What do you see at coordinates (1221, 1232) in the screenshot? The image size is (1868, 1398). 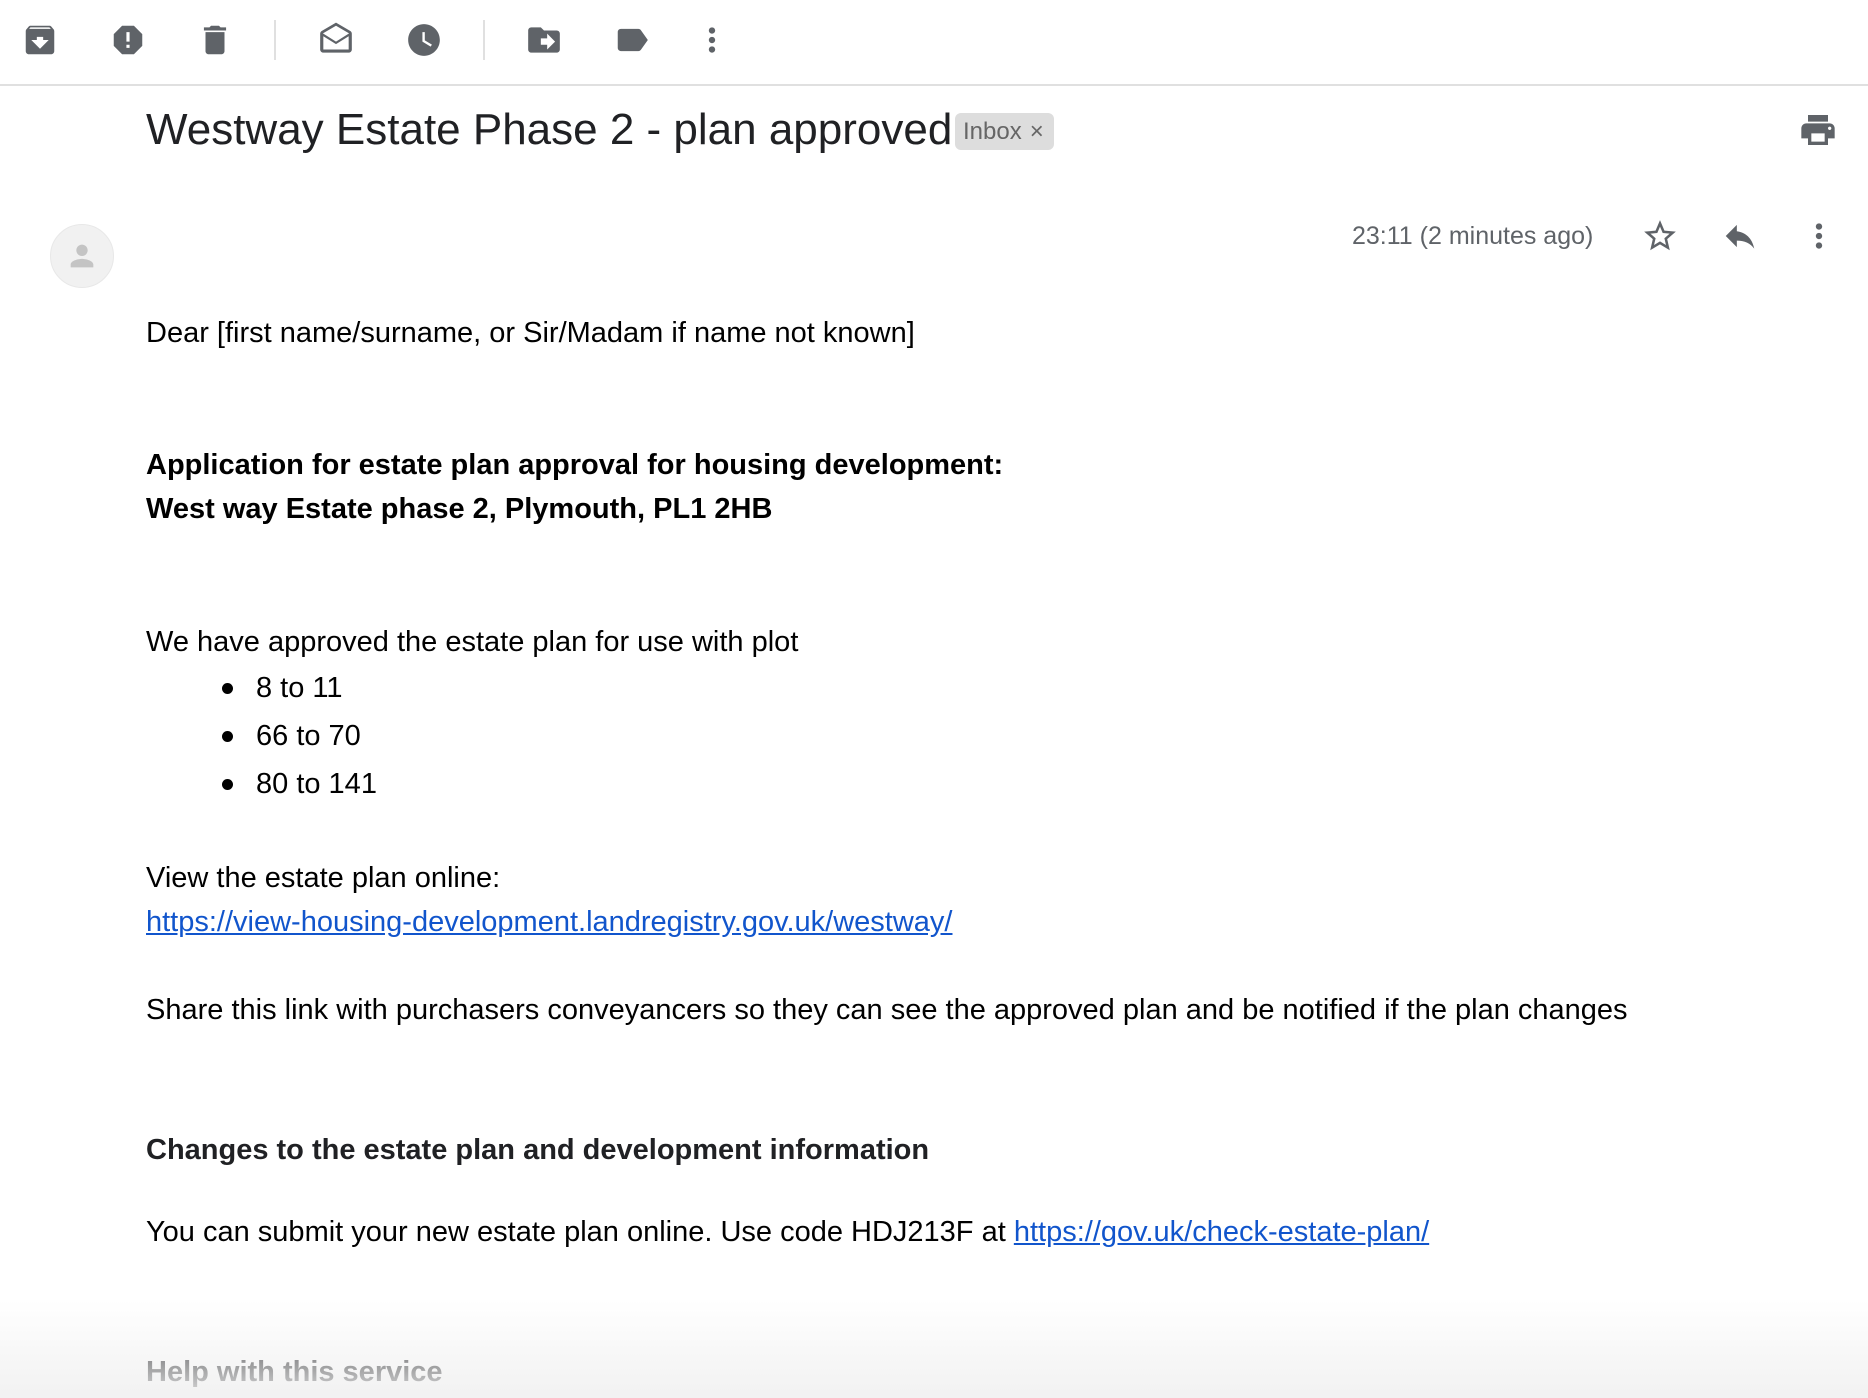 I see `check-estate-plan-link: https://gov.uk/check-estate-plan/` at bounding box center [1221, 1232].